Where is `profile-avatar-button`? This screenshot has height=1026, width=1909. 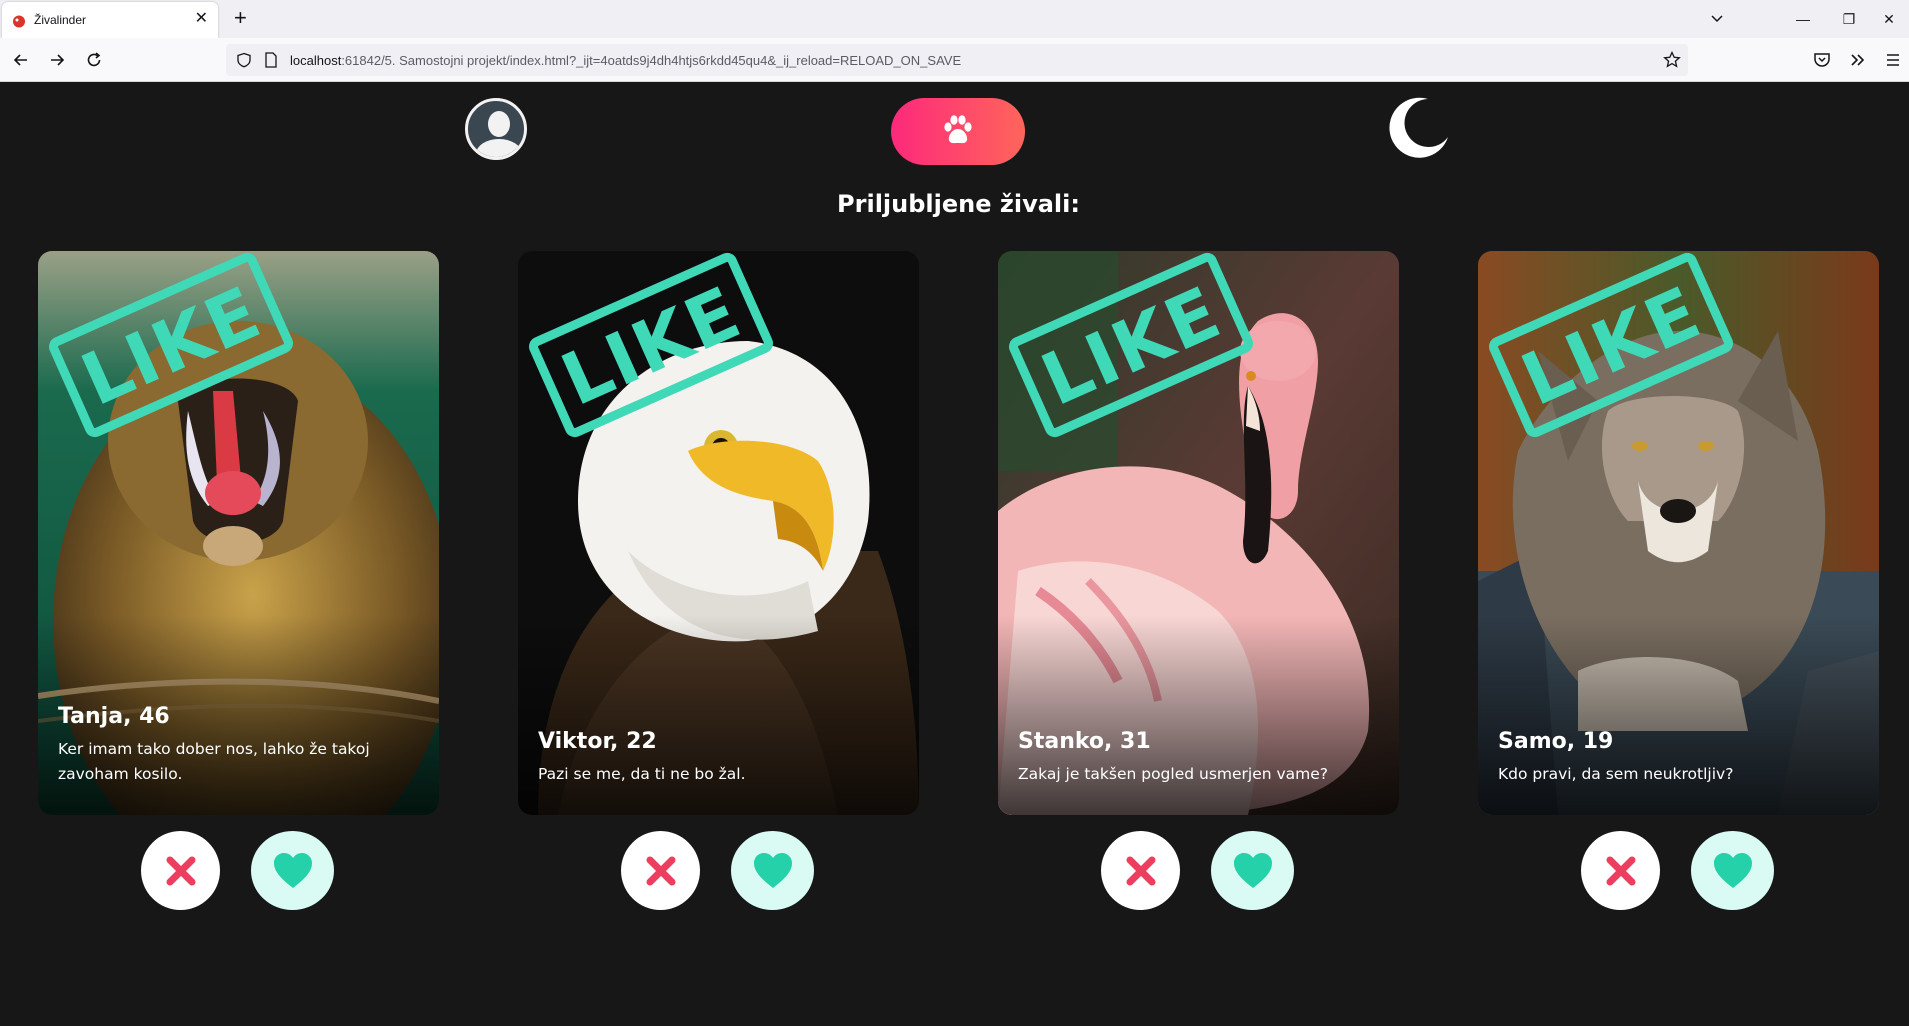 profile-avatar-button is located at coordinates (496, 129).